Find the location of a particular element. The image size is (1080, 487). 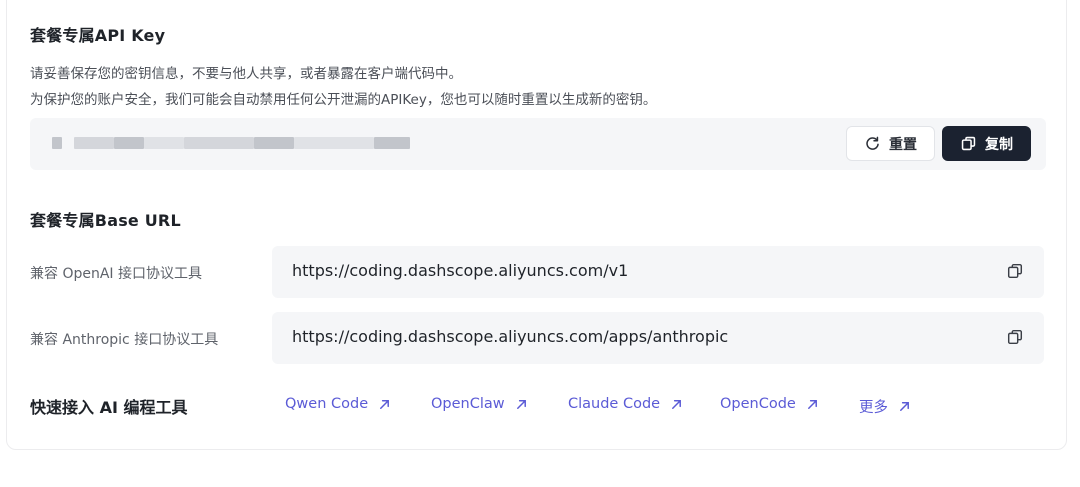

link-label: OpenClaw is located at coordinates (468, 404).